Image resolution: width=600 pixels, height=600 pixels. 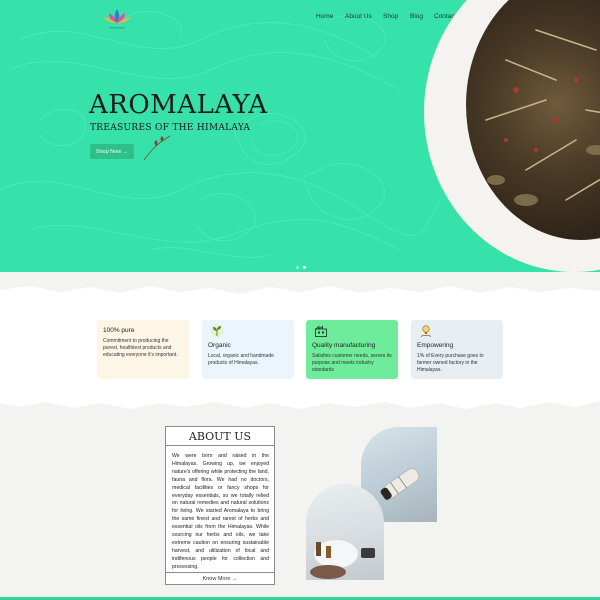 I want to click on nav-home: Home, so click(x=324, y=16).